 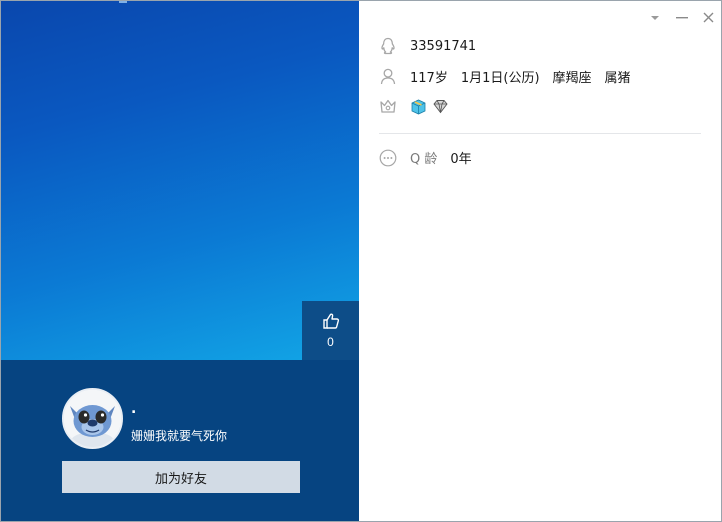 I want to click on like-button: 0, so click(x=330, y=330).